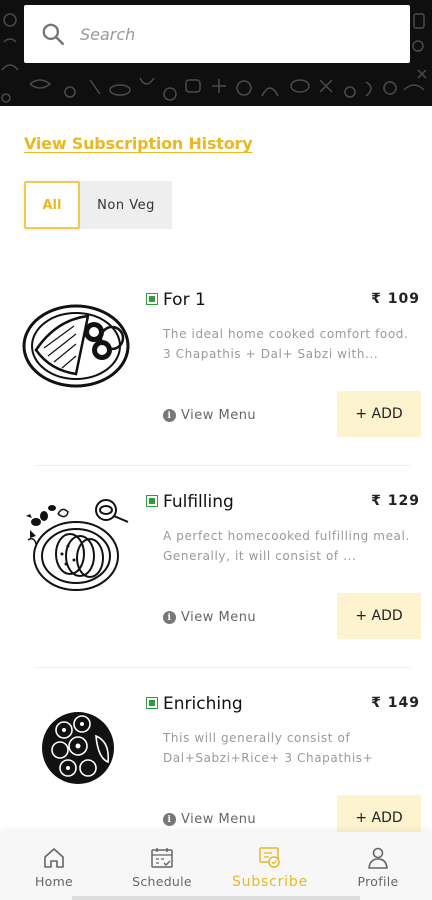  I want to click on search-icon, so click(53, 34).